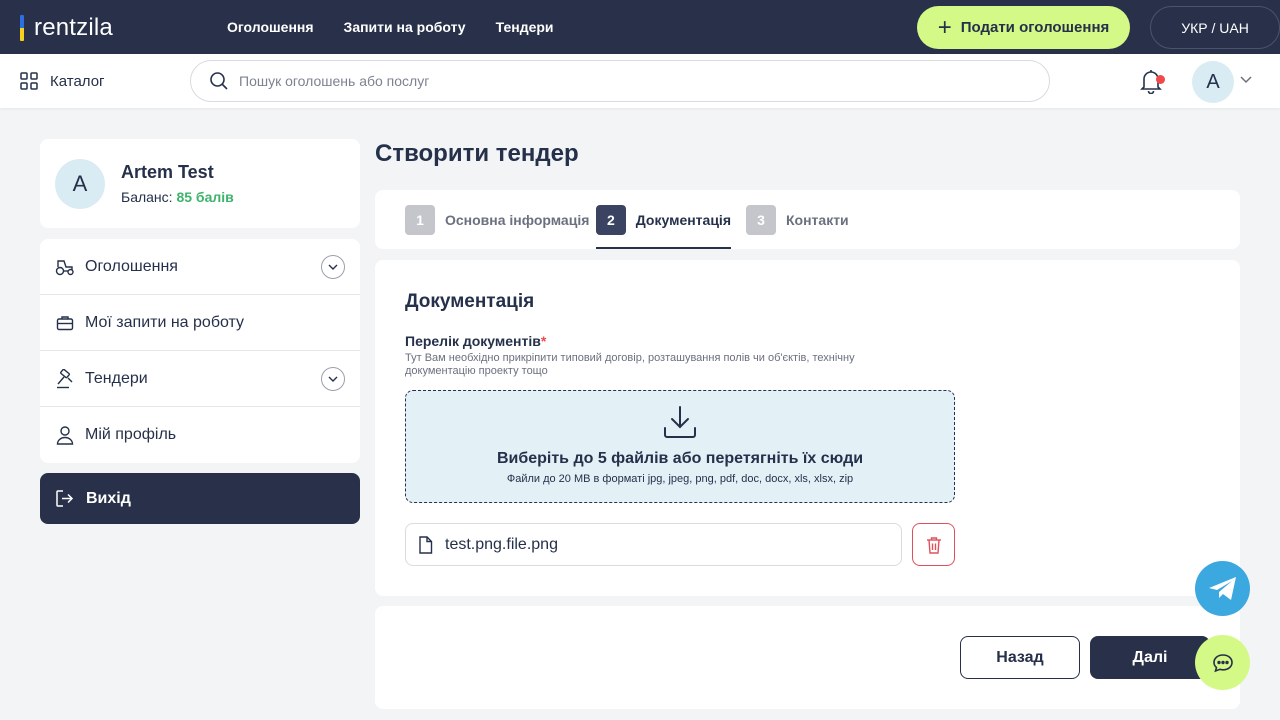 This screenshot has width=1280, height=720. What do you see at coordinates (1215, 27) in the screenshot?
I see `language-currency-button: УКР / UAH` at bounding box center [1215, 27].